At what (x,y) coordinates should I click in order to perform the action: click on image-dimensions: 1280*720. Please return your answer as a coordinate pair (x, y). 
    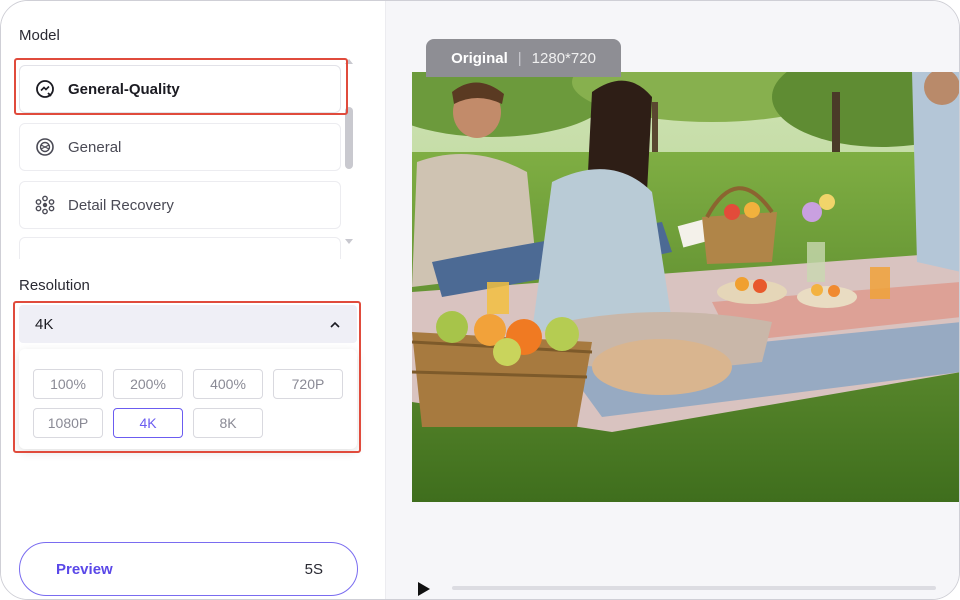
    Looking at the image, I should click on (563, 58).